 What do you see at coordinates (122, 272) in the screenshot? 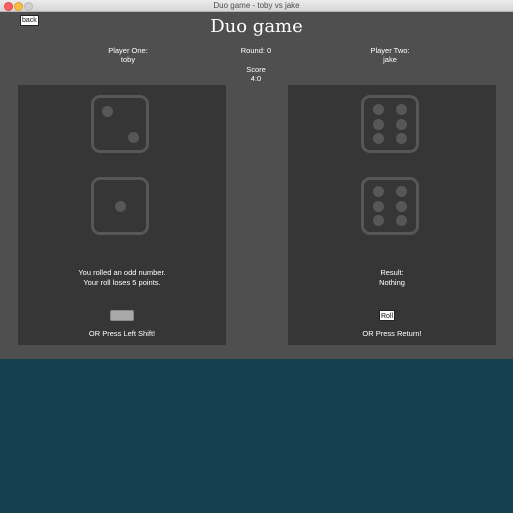
I see `player-one-message-line1: You rolled an odd number.` at bounding box center [122, 272].